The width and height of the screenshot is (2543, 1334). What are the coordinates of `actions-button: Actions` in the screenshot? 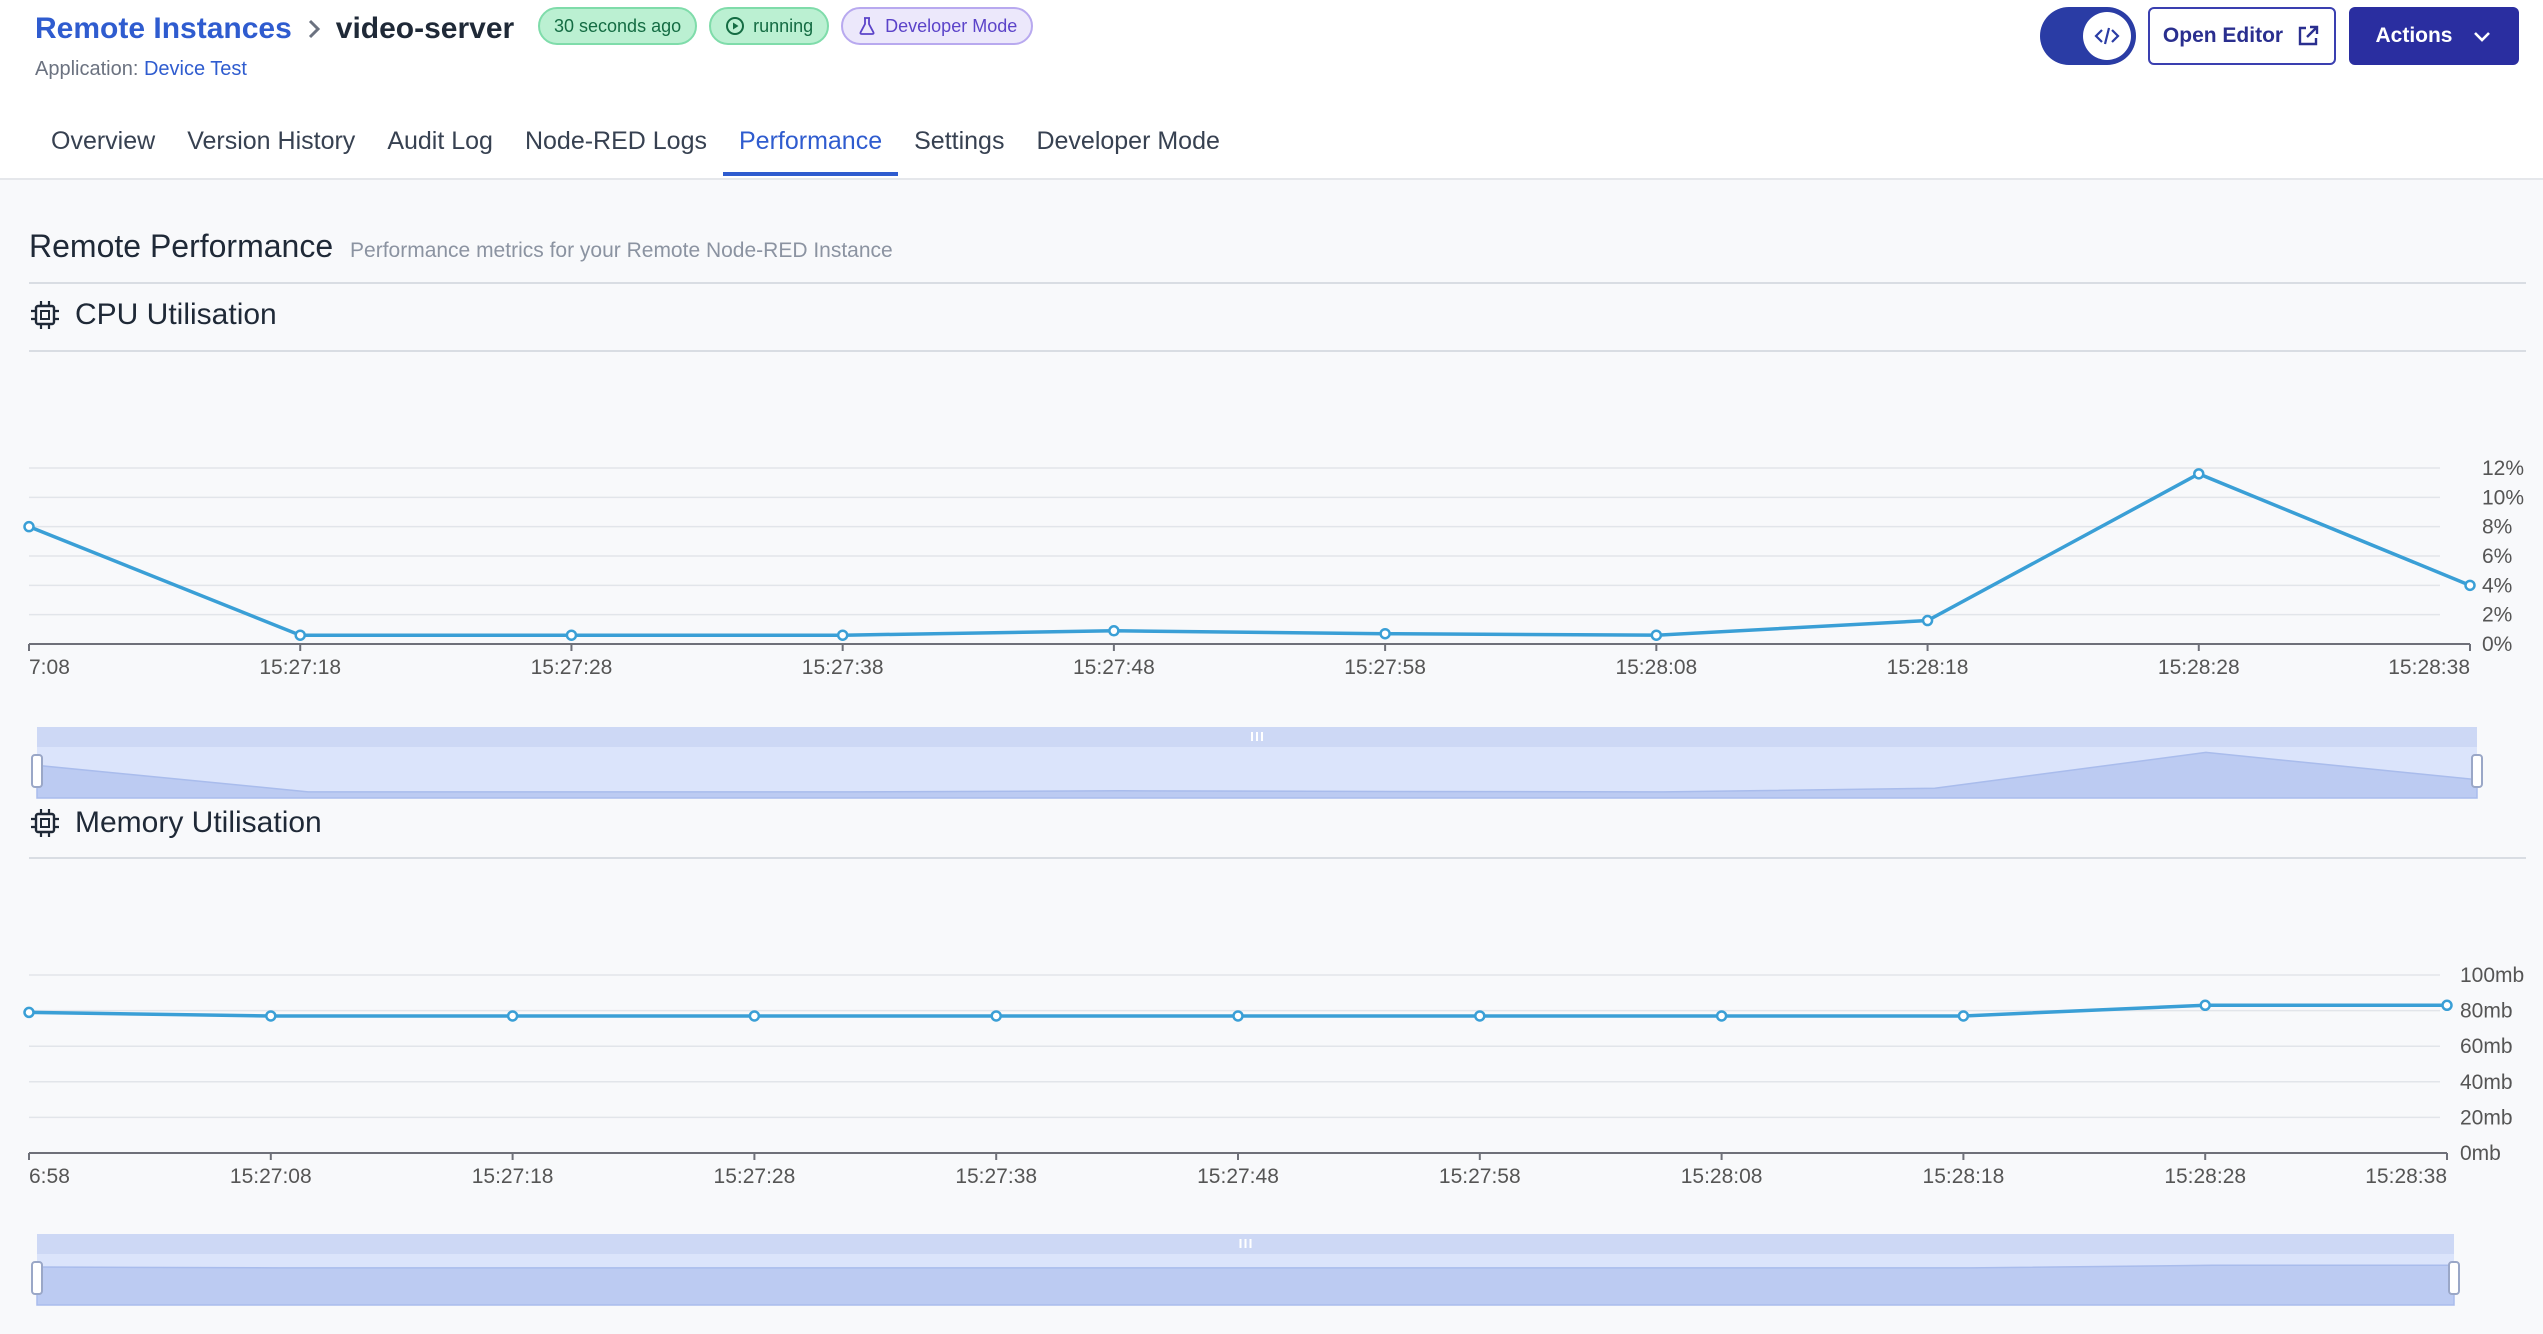 It's located at (2434, 36).